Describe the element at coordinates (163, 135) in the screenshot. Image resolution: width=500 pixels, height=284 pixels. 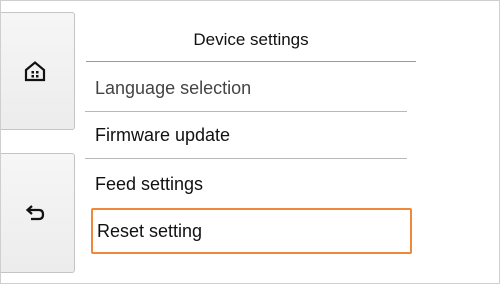
I see `menu-item-label: Firmware update` at that location.